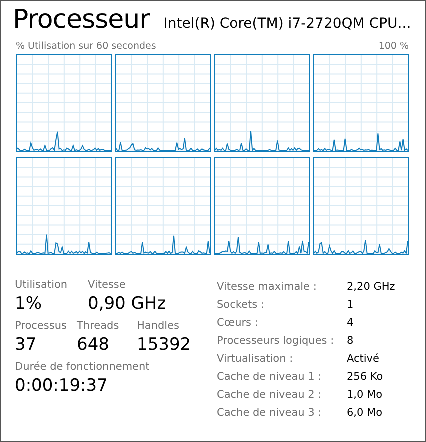 The height and width of the screenshot is (442, 426). I want to click on detail-label: Sockets :, so click(241, 305).